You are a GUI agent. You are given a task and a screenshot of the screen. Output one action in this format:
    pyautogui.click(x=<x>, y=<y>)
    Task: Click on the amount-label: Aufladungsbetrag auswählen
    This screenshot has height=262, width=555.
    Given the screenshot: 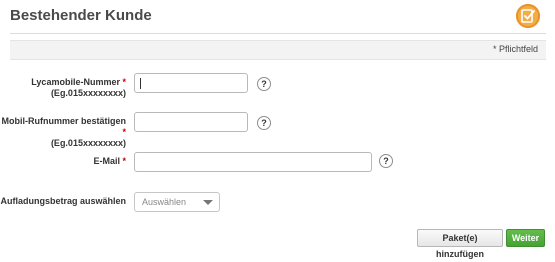 What is the action you would take?
    pyautogui.click(x=63, y=201)
    